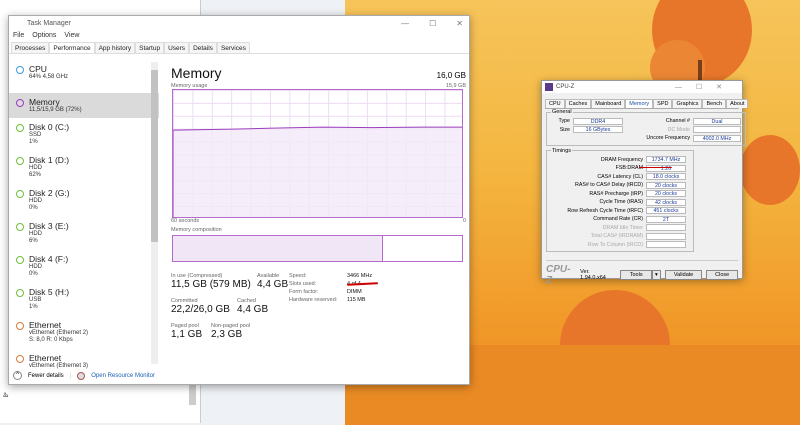 This screenshot has height=425, width=800. I want to click on tools-button: Tools, so click(636, 275).